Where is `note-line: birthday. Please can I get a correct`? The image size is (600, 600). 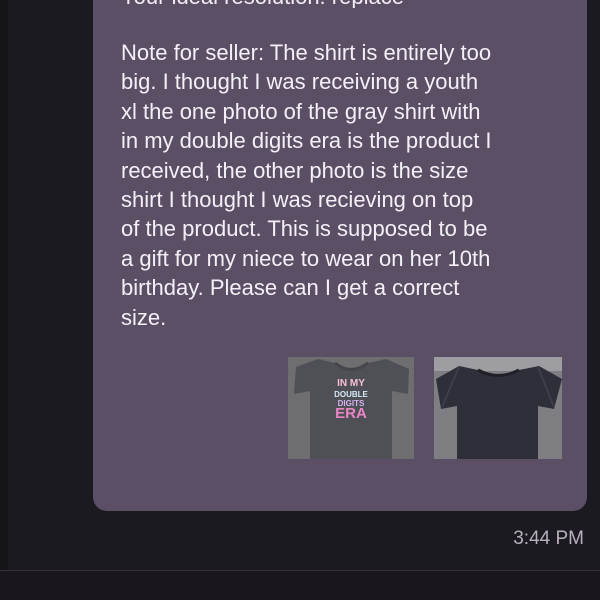 note-line: birthday. Please can I get a correct is located at coordinates (290, 288).